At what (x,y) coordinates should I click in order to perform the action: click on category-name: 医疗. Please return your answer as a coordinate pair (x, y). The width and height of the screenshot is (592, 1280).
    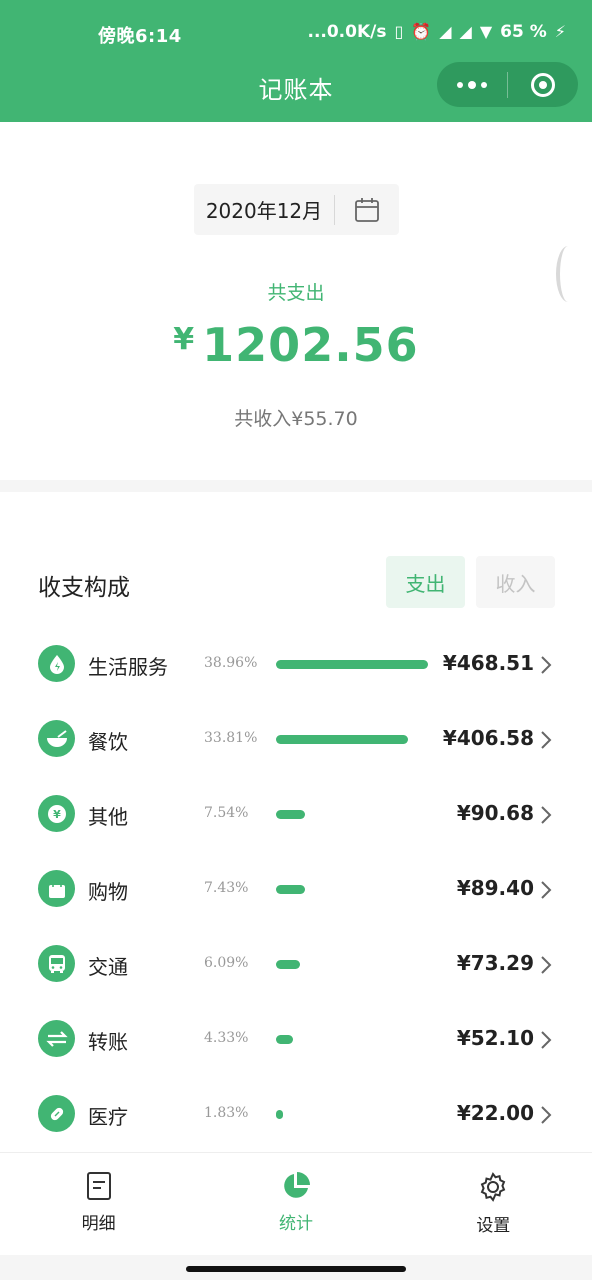
    Looking at the image, I should click on (108, 1117).